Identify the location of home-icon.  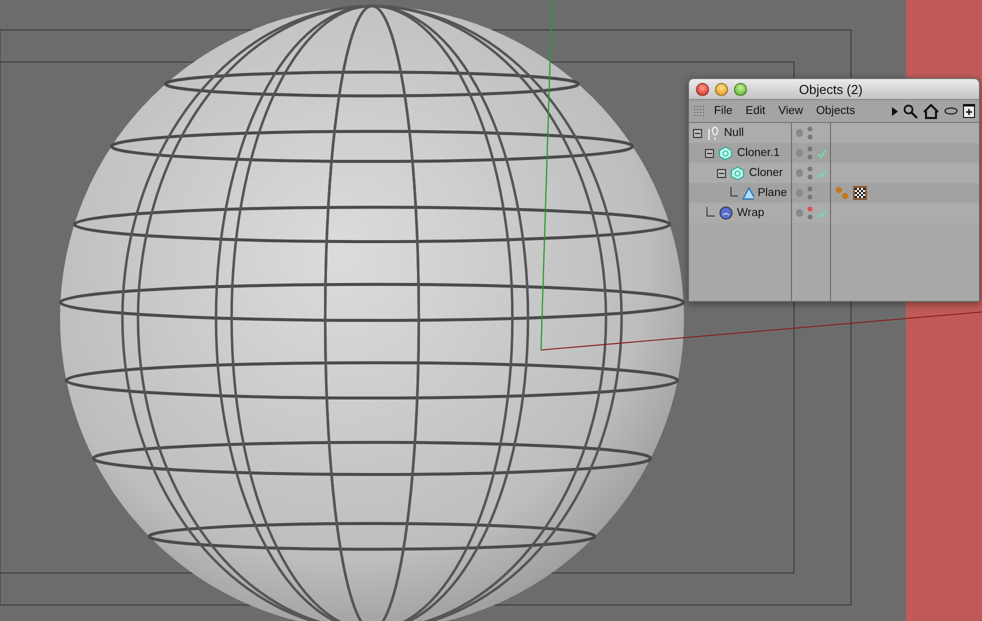
(931, 111).